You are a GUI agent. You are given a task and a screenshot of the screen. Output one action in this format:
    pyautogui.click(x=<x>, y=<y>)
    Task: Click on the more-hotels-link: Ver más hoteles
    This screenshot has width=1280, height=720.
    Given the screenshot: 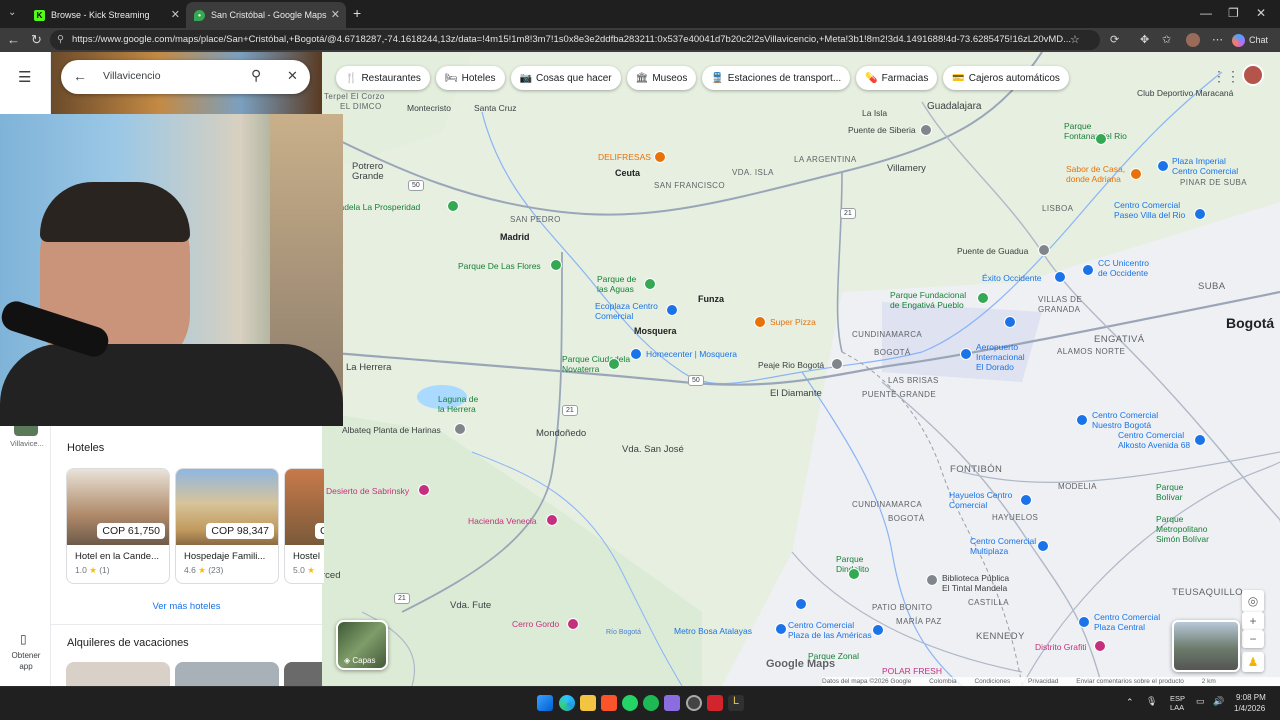 What is the action you would take?
    pyautogui.click(x=186, y=606)
    